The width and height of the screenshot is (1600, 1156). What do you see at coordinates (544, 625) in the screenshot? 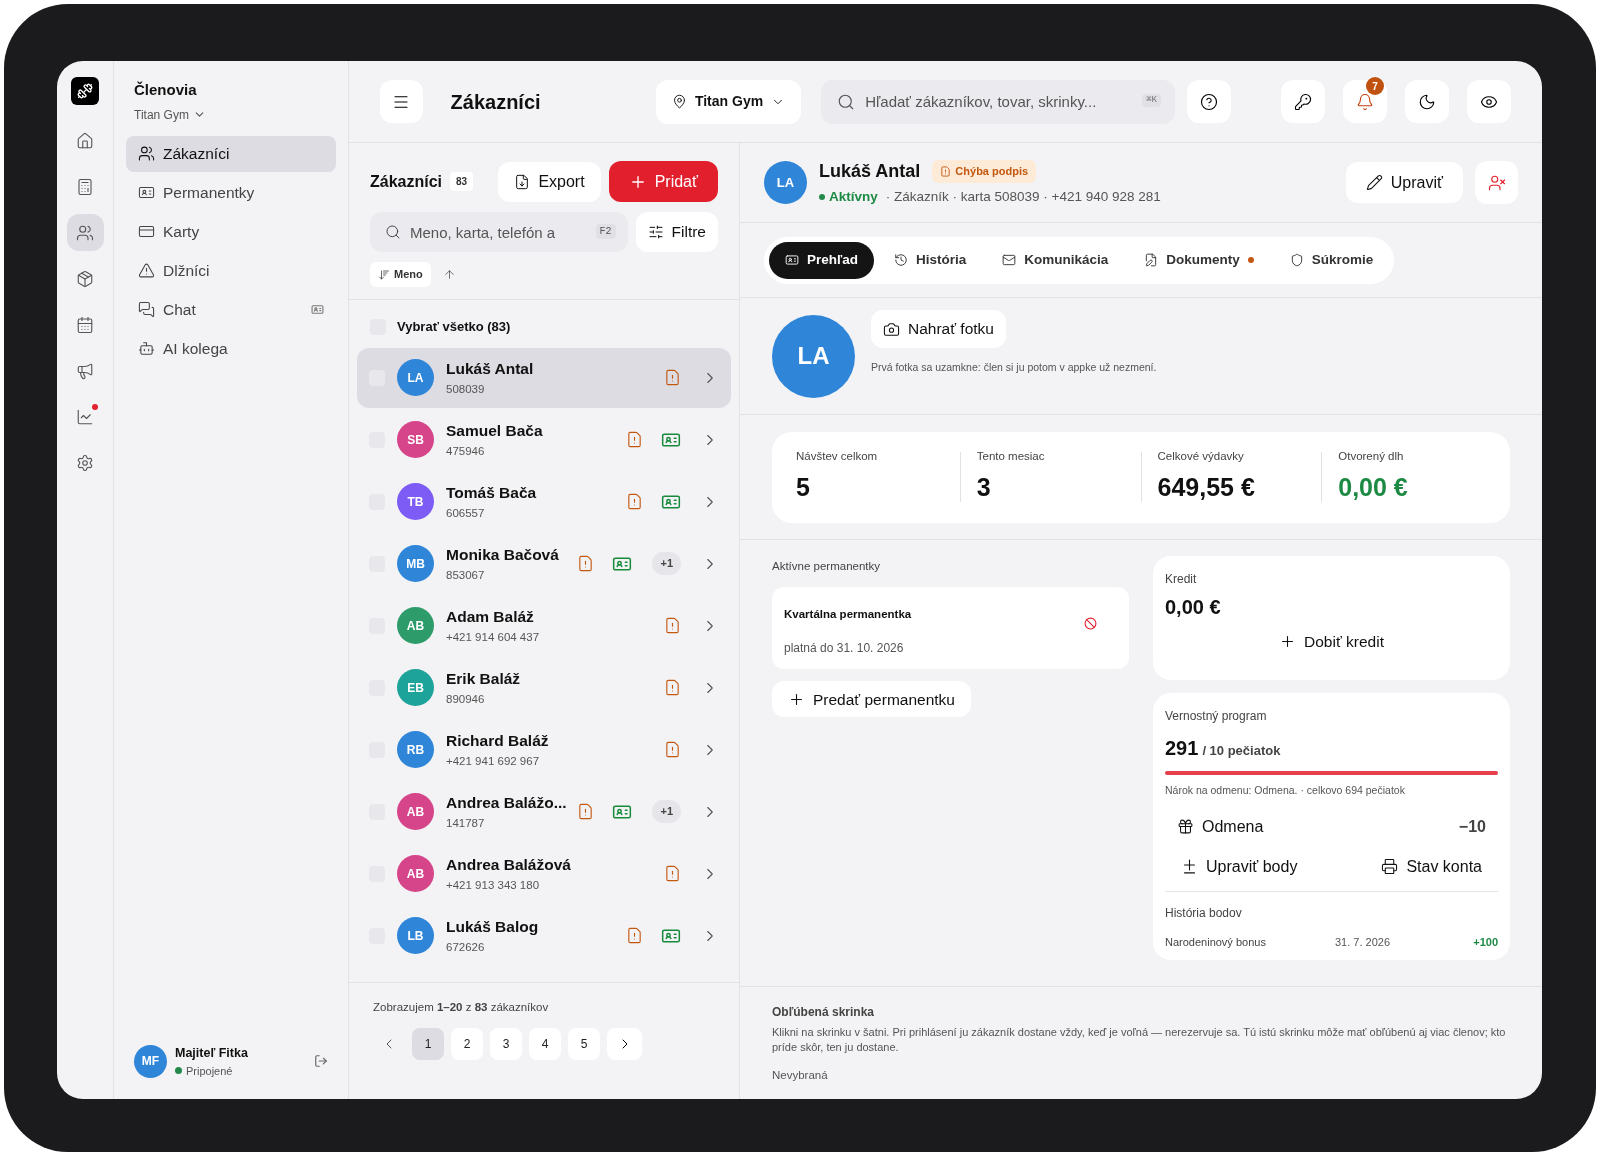
I see `customer-row: AB Adam Baláž +421 914 604 437` at bounding box center [544, 625].